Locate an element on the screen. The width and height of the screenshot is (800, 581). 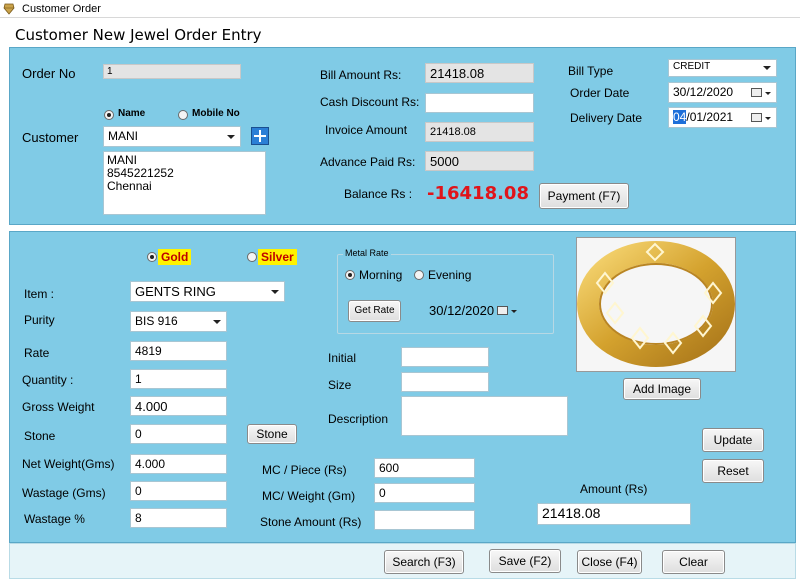
stone-field: 0 is located at coordinates (178, 434).